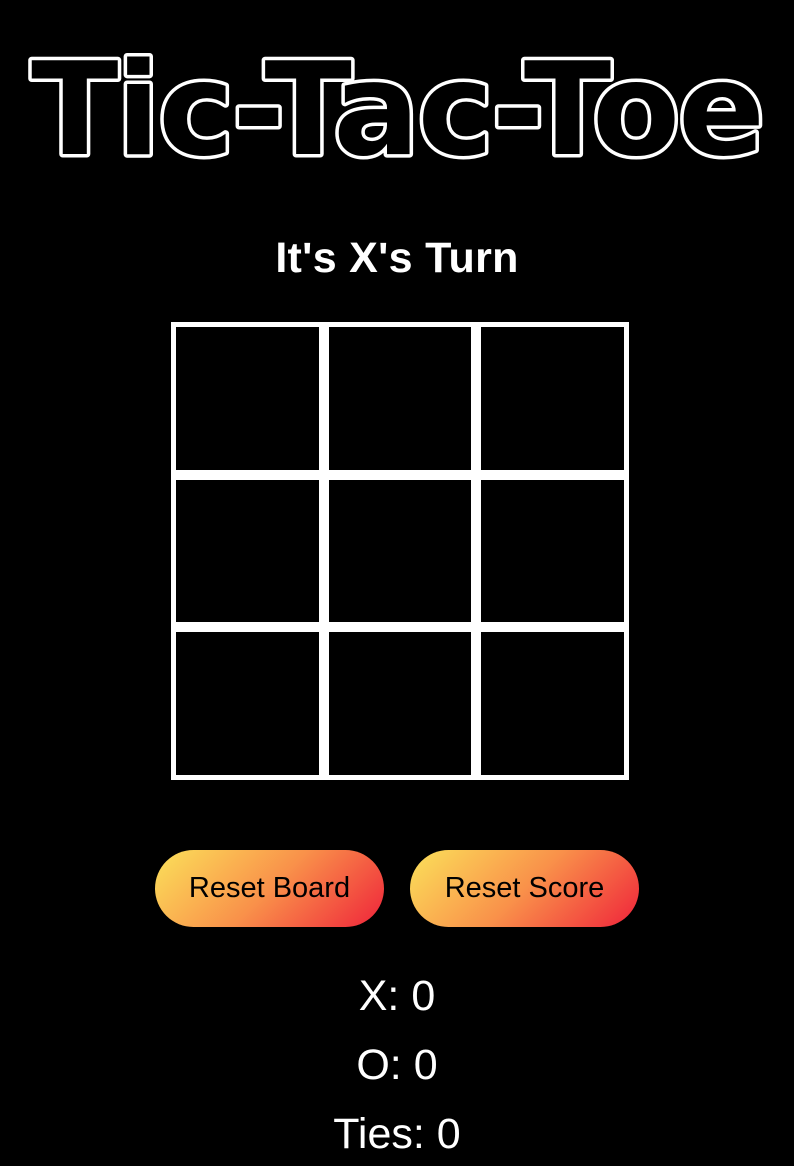 This screenshot has height=1166, width=794. I want to click on score-ties: Ties: 0, so click(397, 1134).